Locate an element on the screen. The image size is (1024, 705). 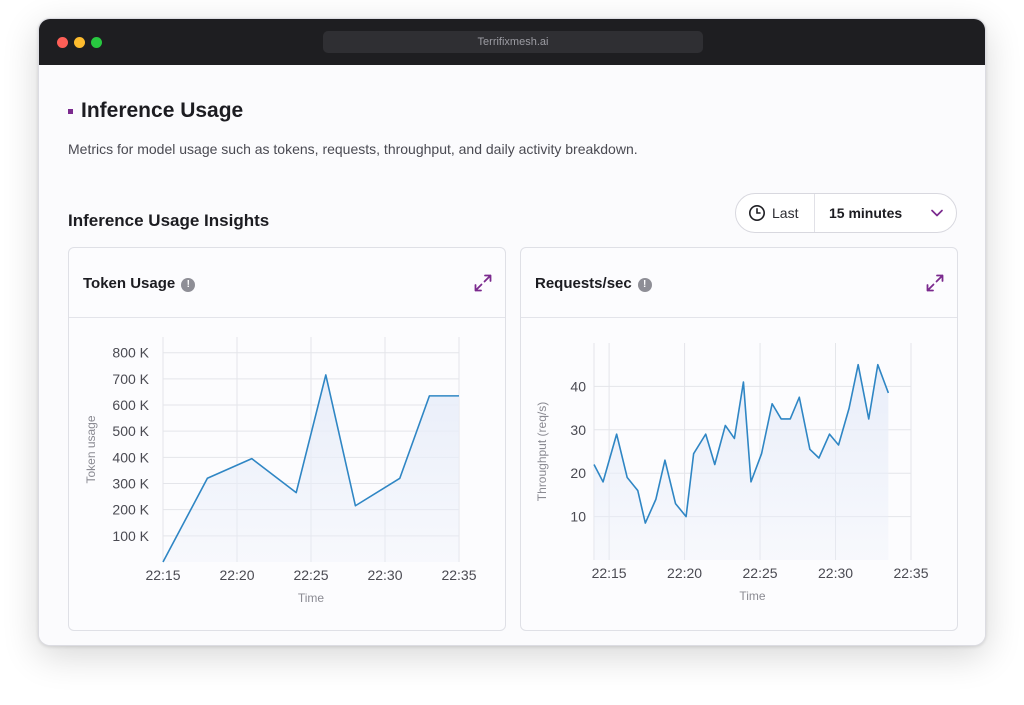
title-marker-icon is located at coordinates (70, 111).